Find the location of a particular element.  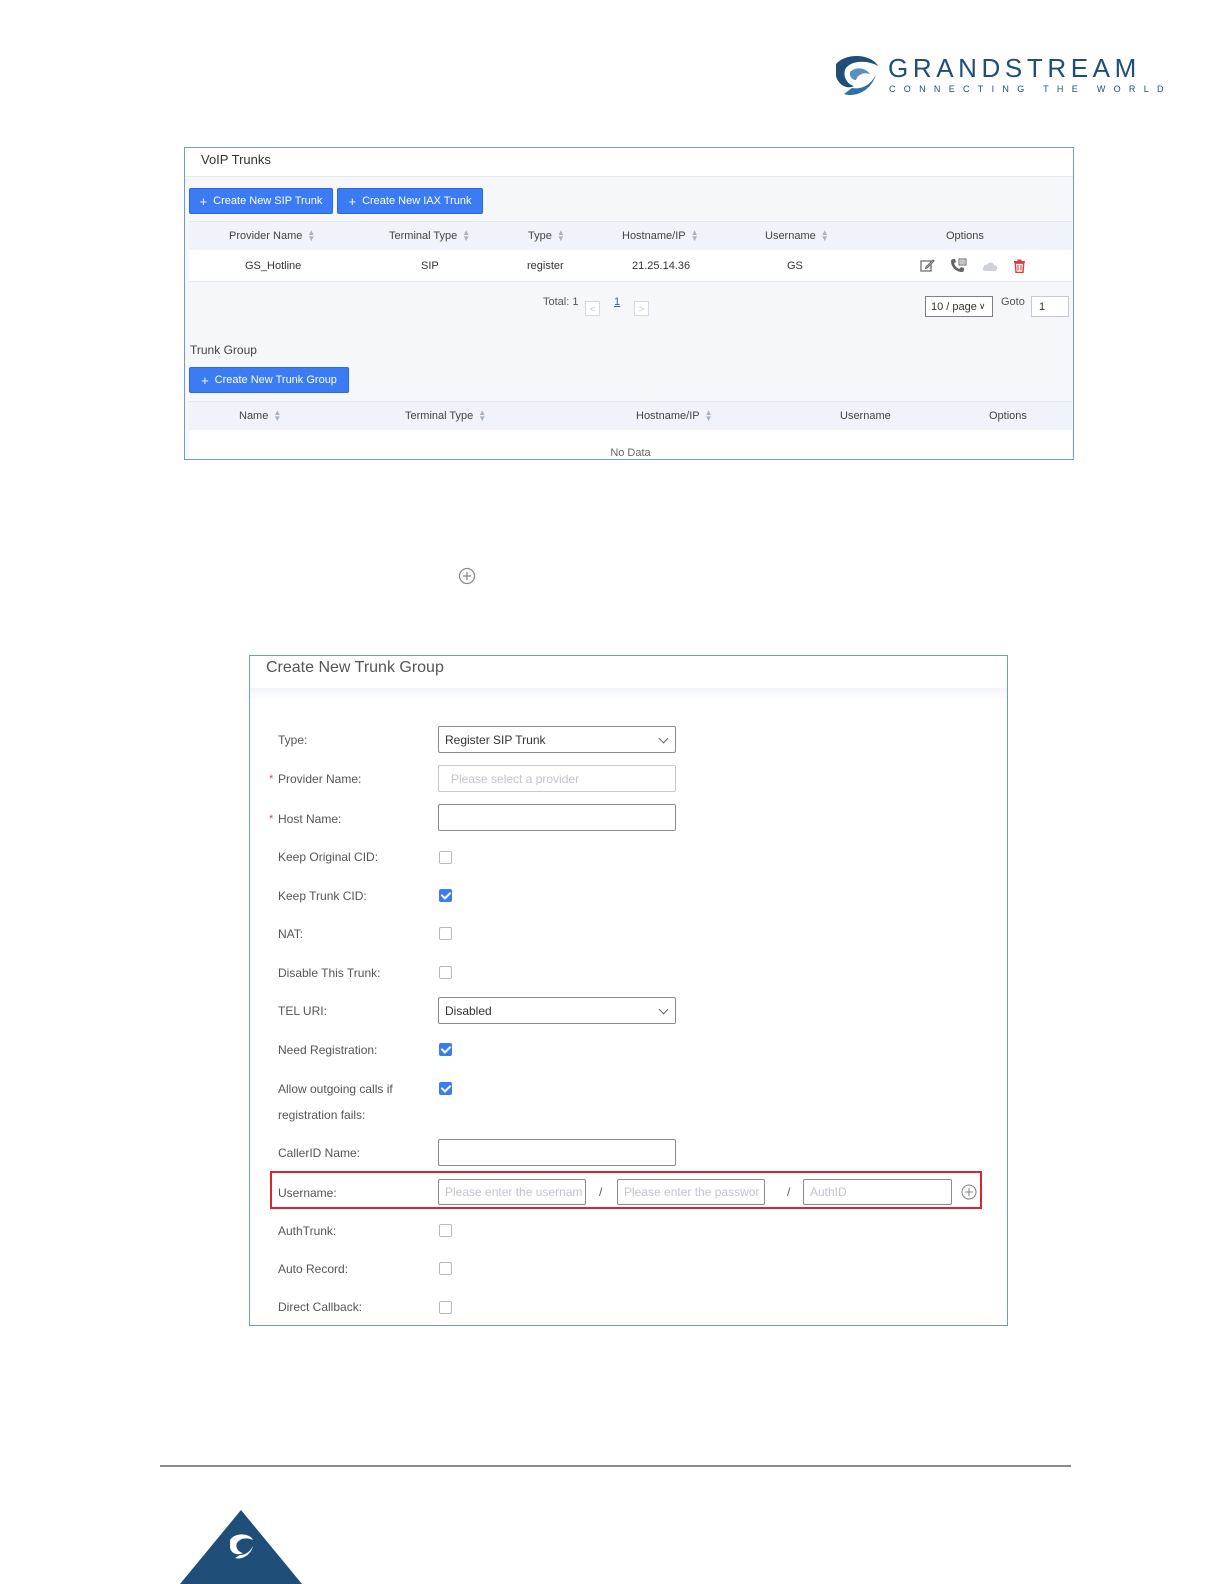

host-name-input is located at coordinates (557, 817).